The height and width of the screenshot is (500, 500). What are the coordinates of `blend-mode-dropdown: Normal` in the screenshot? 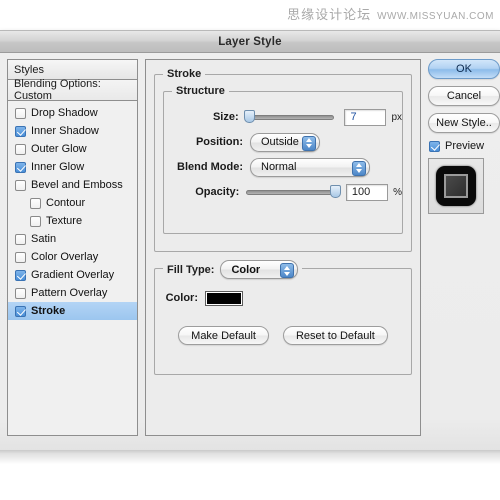 It's located at (310, 167).